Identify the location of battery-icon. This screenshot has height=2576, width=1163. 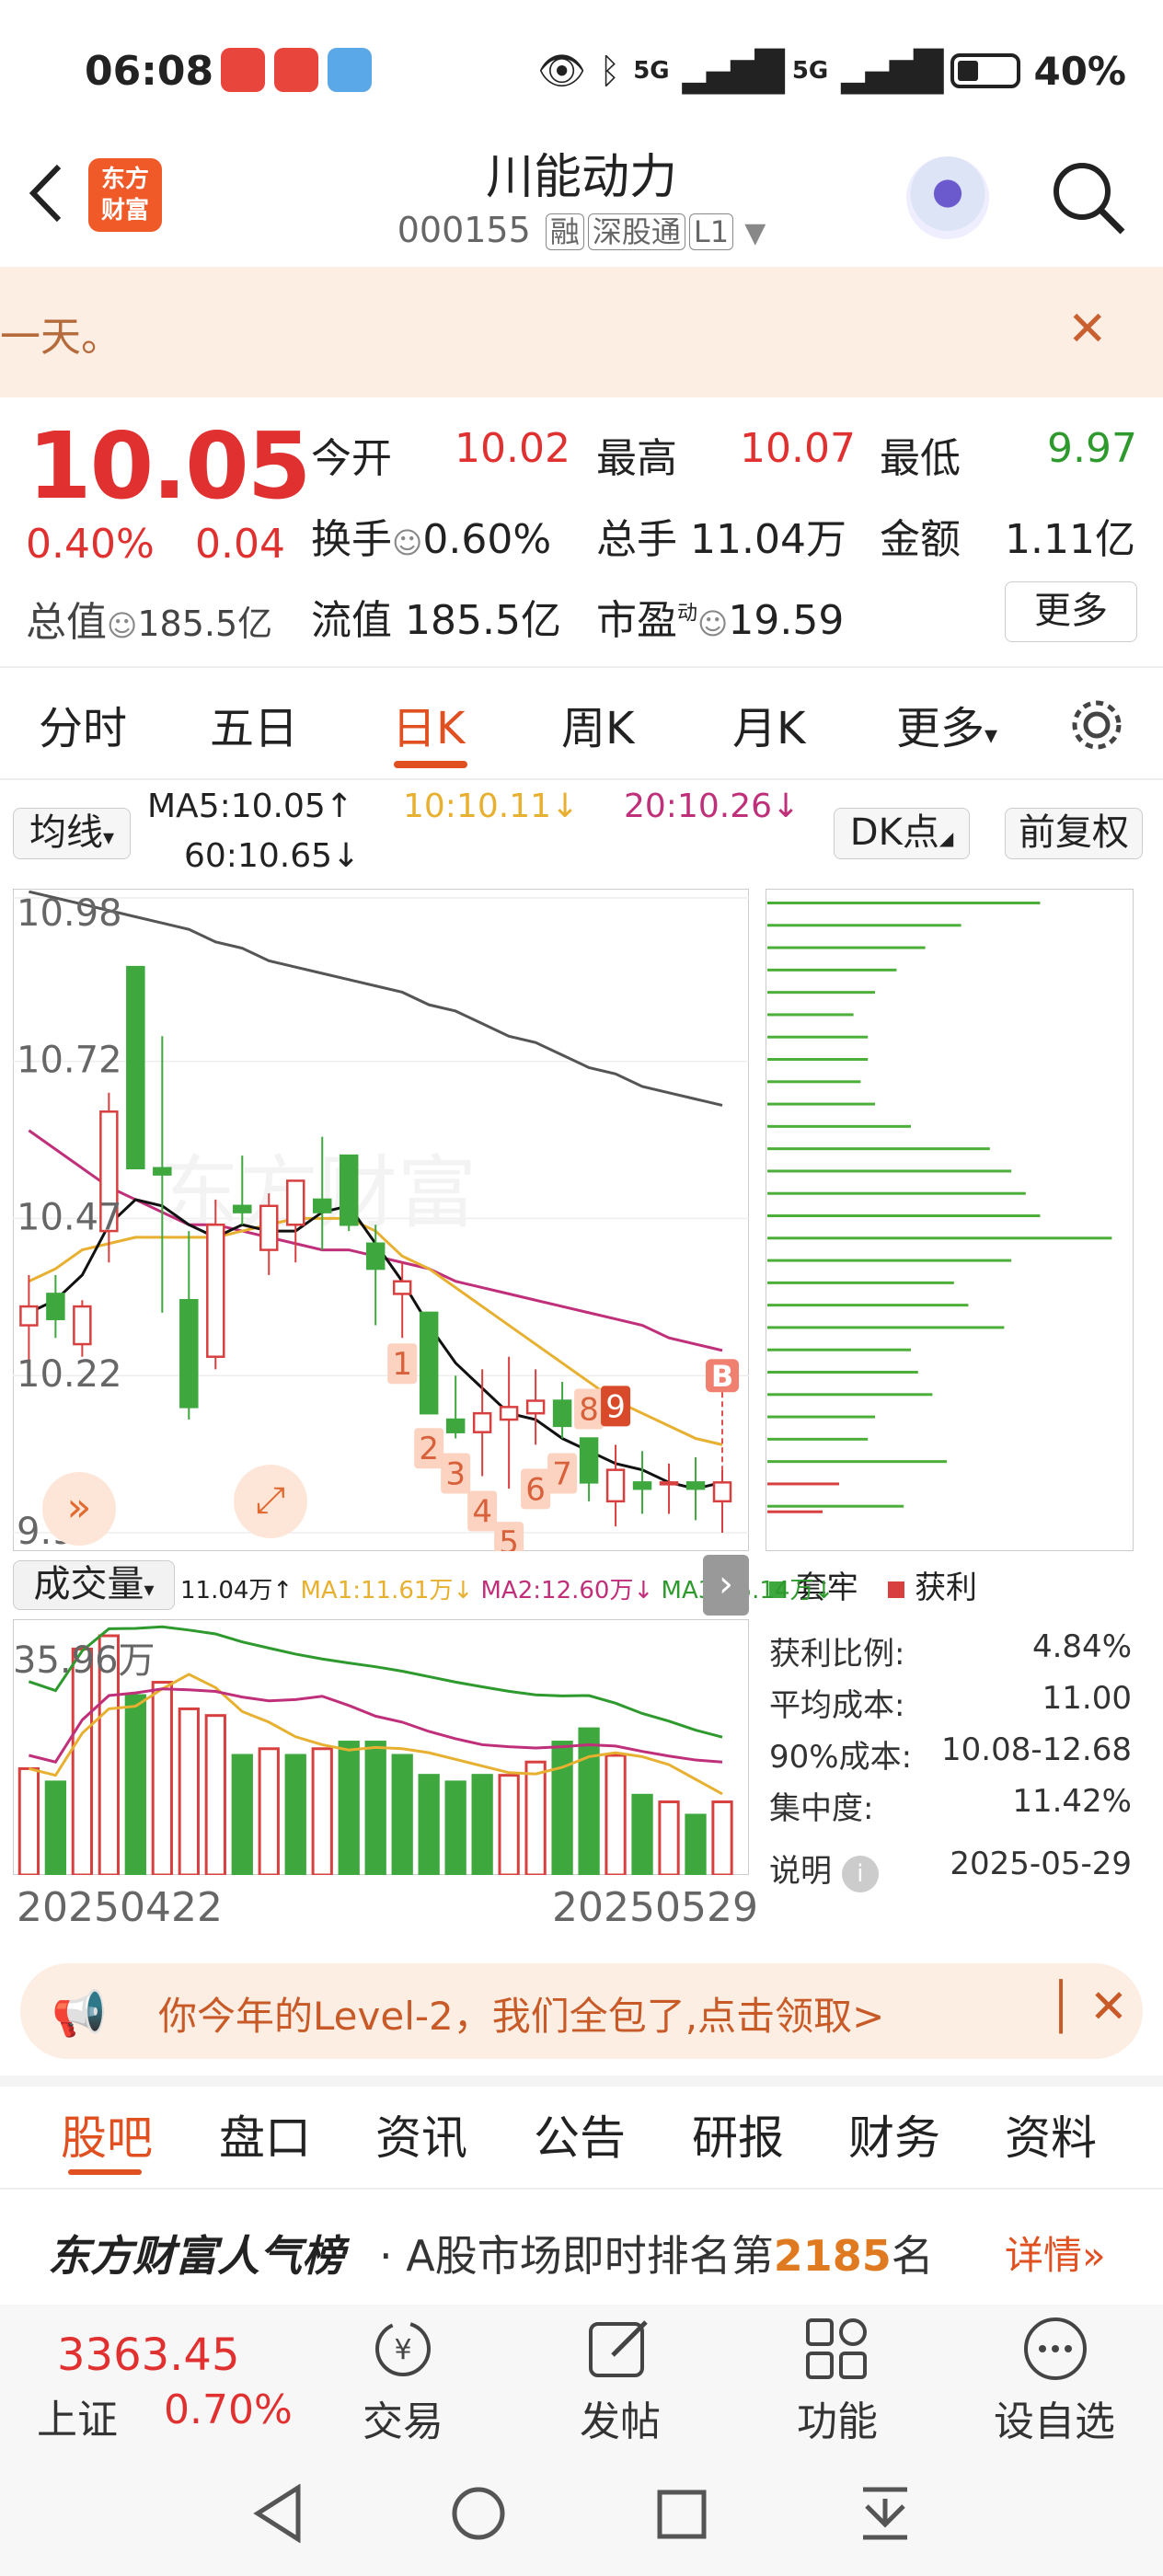
(985, 70).